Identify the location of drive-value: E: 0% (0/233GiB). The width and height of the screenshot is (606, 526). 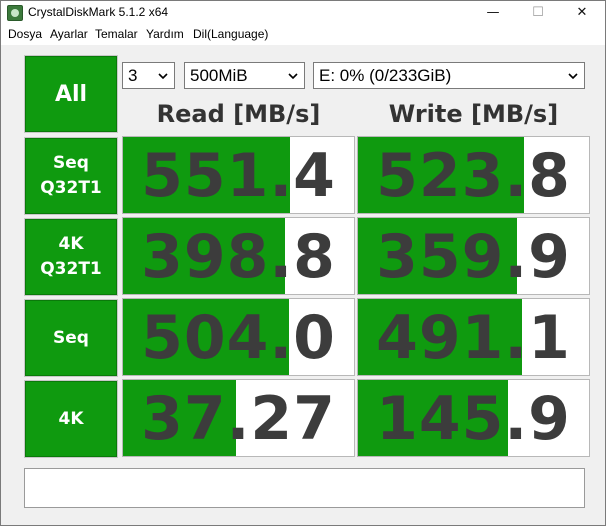
(385, 75).